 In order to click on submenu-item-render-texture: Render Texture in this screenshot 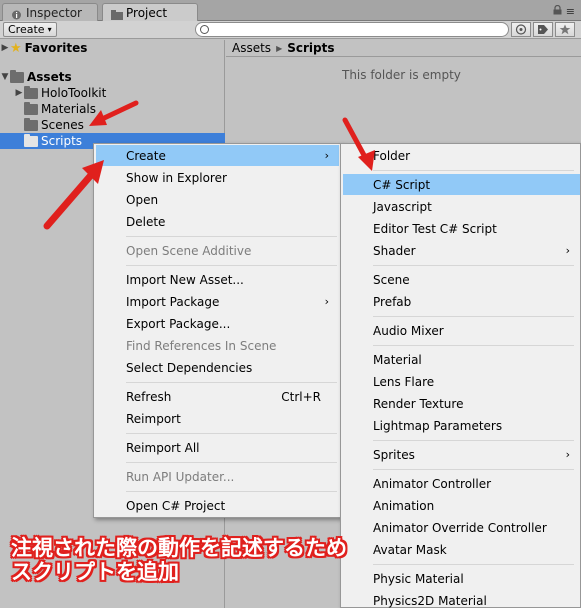, I will do `click(461, 403)`.